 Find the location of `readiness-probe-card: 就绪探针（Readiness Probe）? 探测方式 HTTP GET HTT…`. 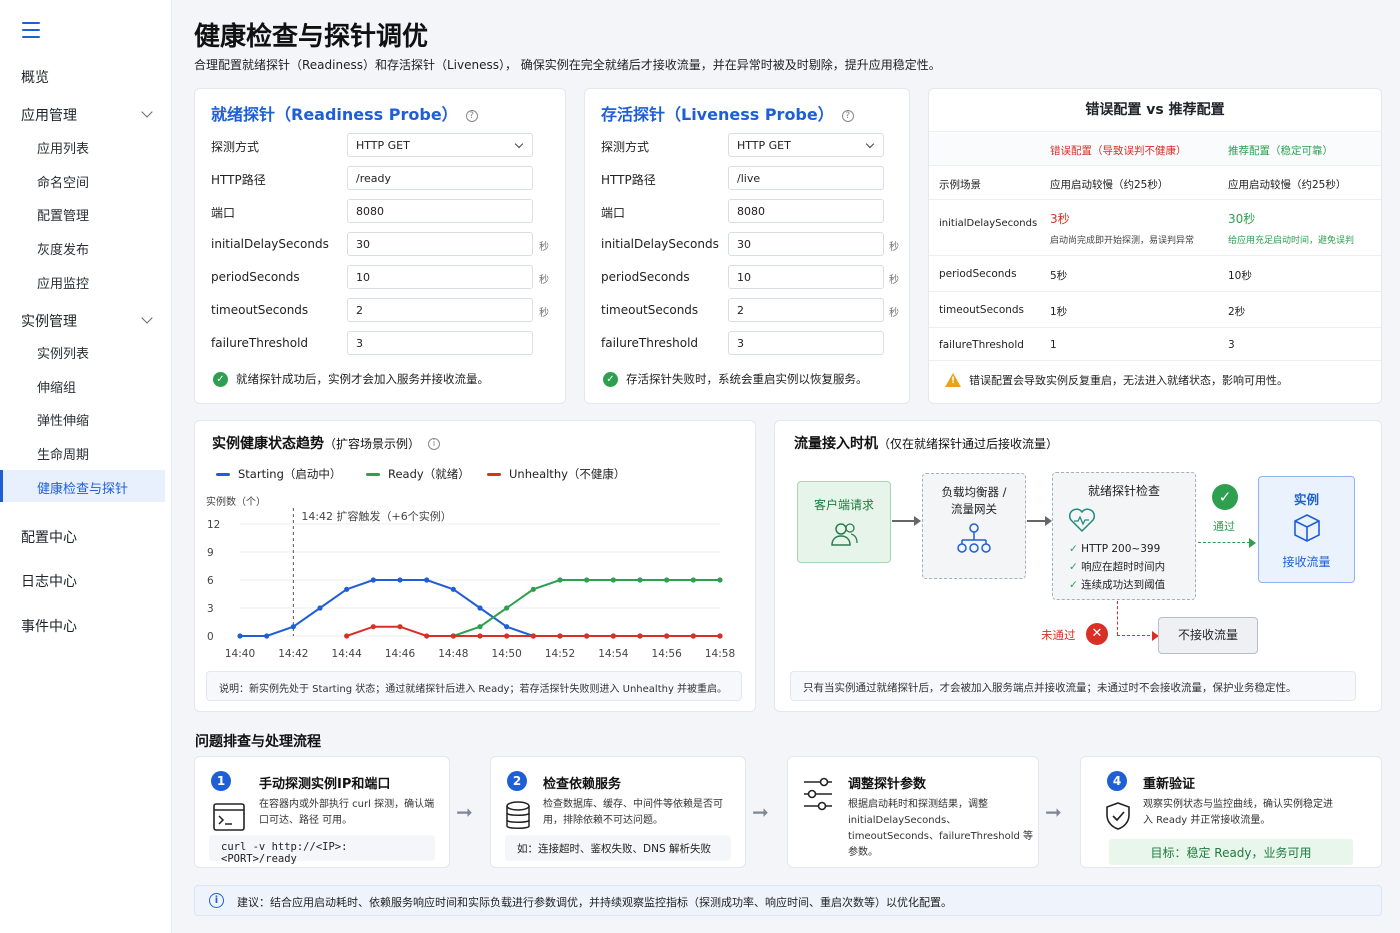

readiness-probe-card: 就绪探针（Readiness Probe）? 探测方式 HTTP GET HTT… is located at coordinates (380, 246).